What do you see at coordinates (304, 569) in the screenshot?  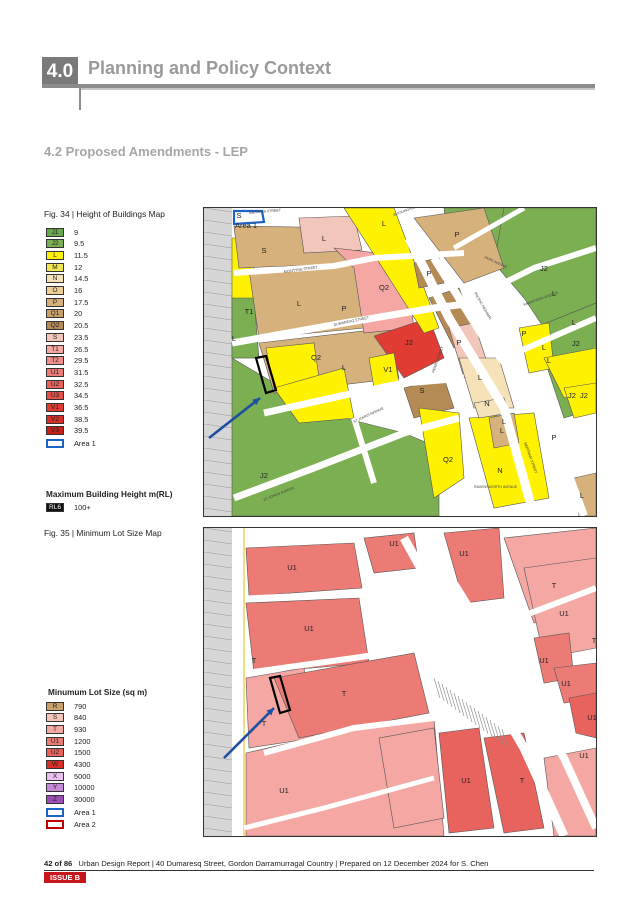 I see `zone-u1` at bounding box center [304, 569].